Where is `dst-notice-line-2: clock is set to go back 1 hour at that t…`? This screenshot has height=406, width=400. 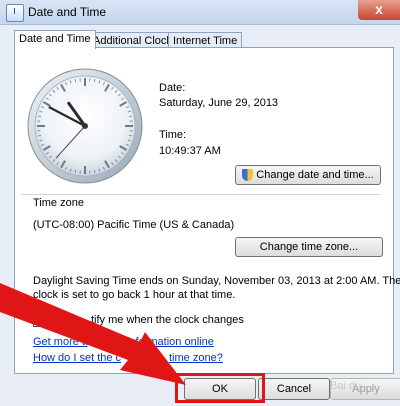
dst-notice-line-2: clock is set to go back 1 hour at that t… is located at coordinates (134, 295).